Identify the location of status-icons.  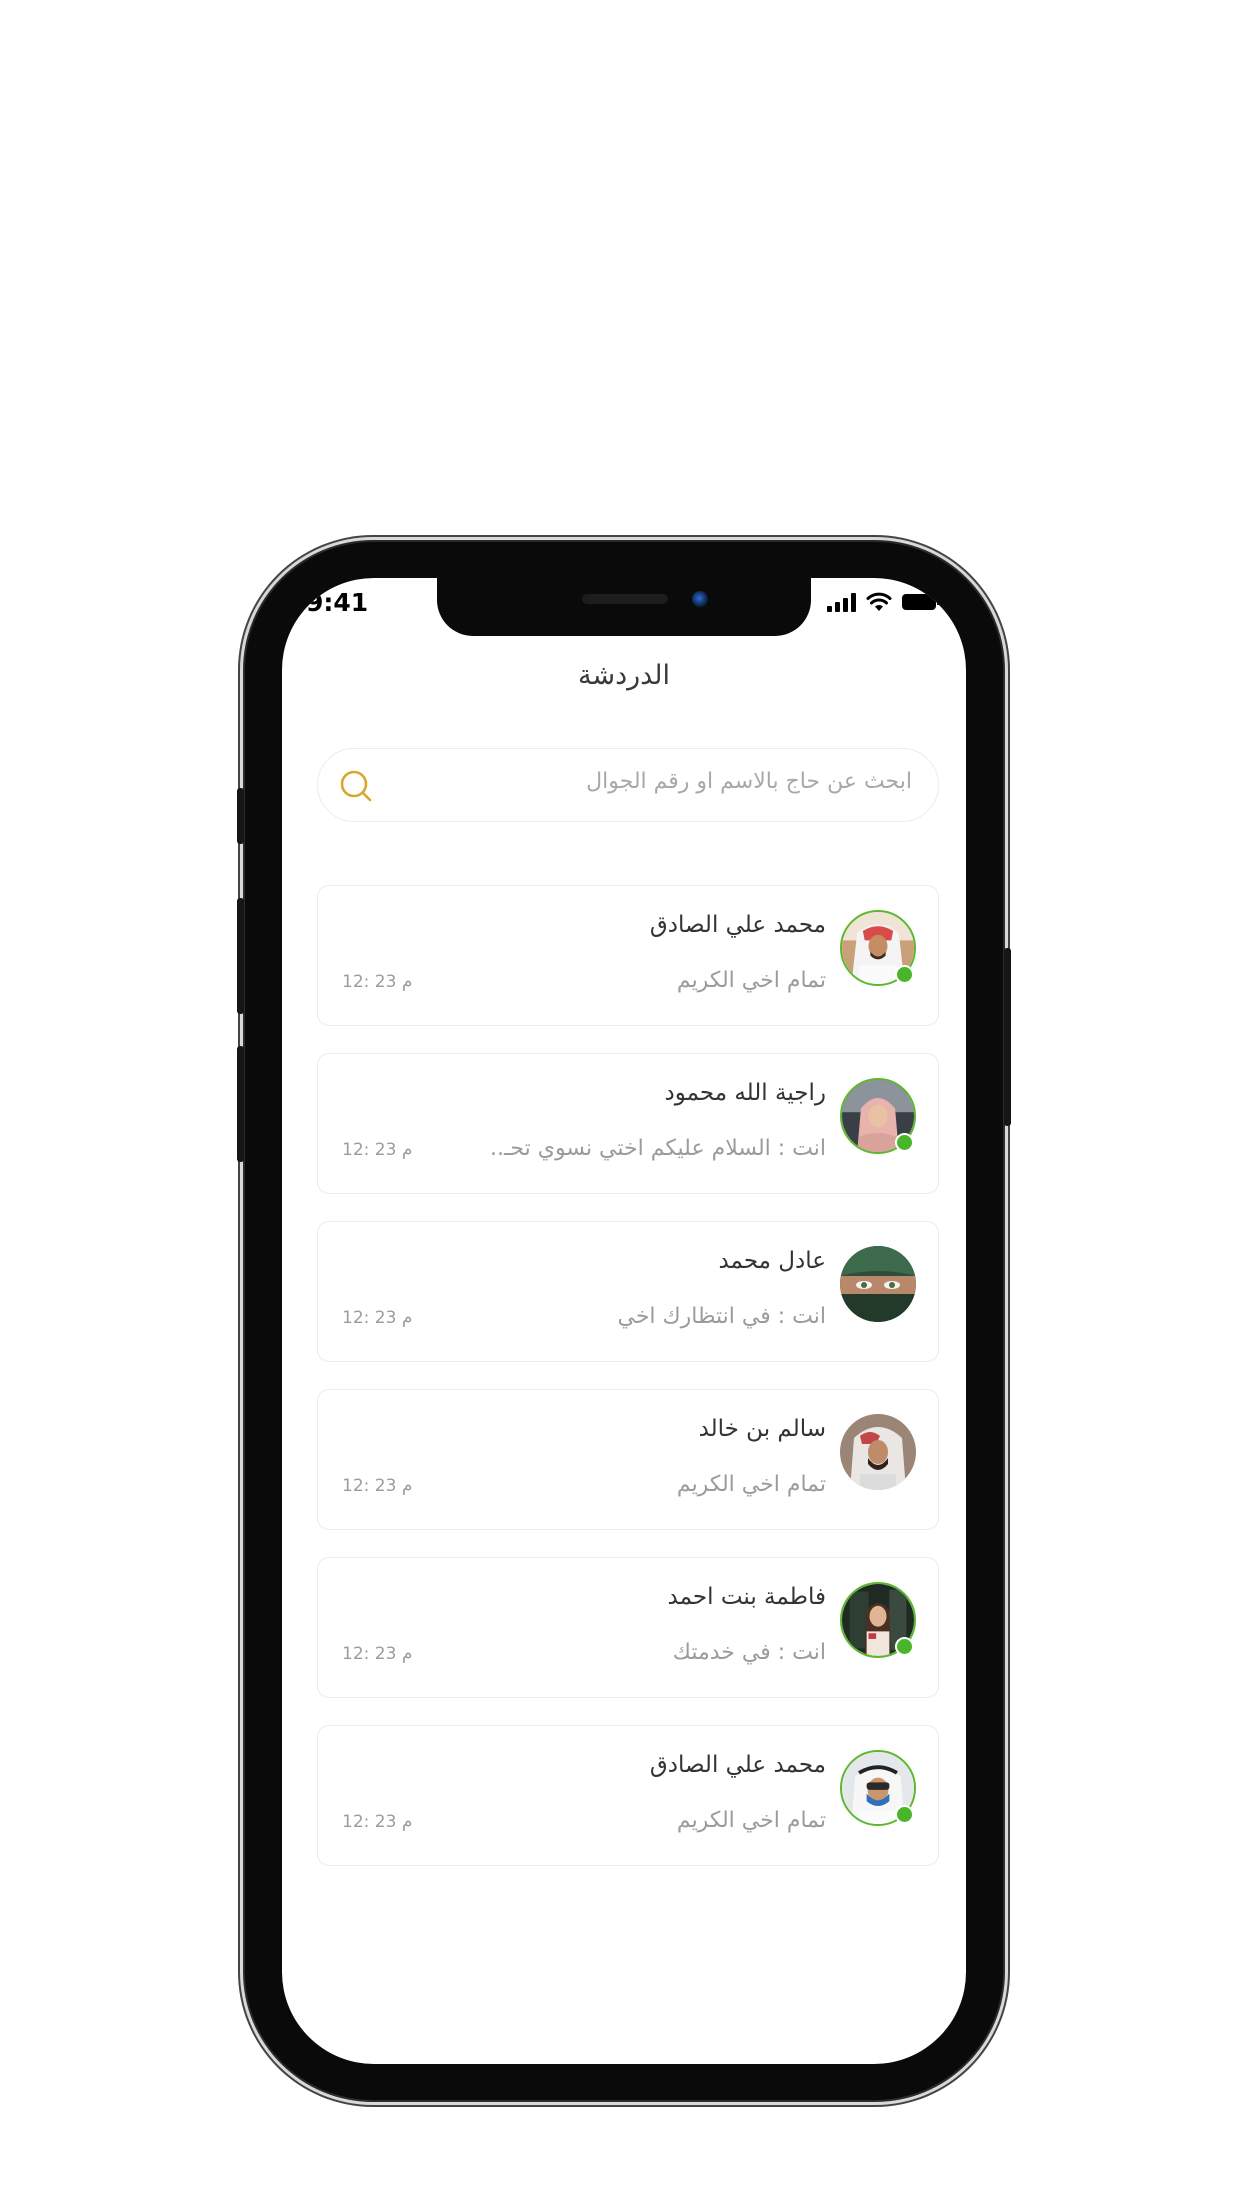
(883, 602).